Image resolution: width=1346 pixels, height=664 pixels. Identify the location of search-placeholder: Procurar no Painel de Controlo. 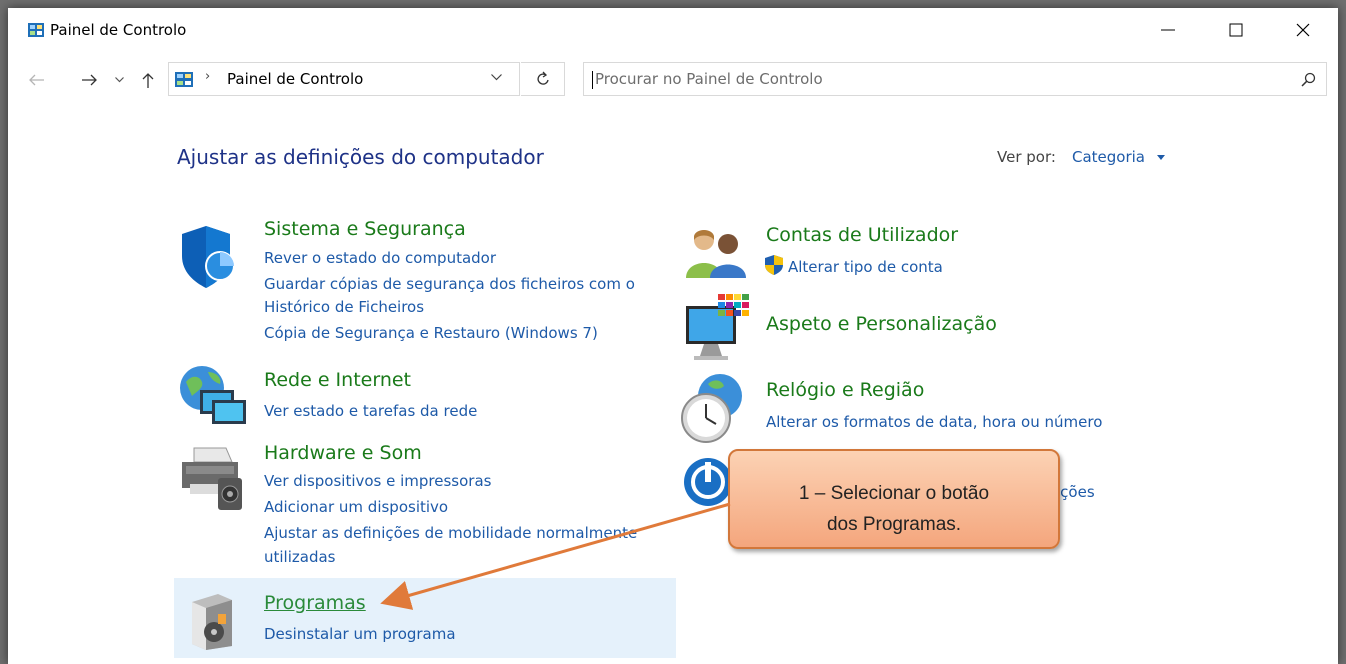
(709, 79).